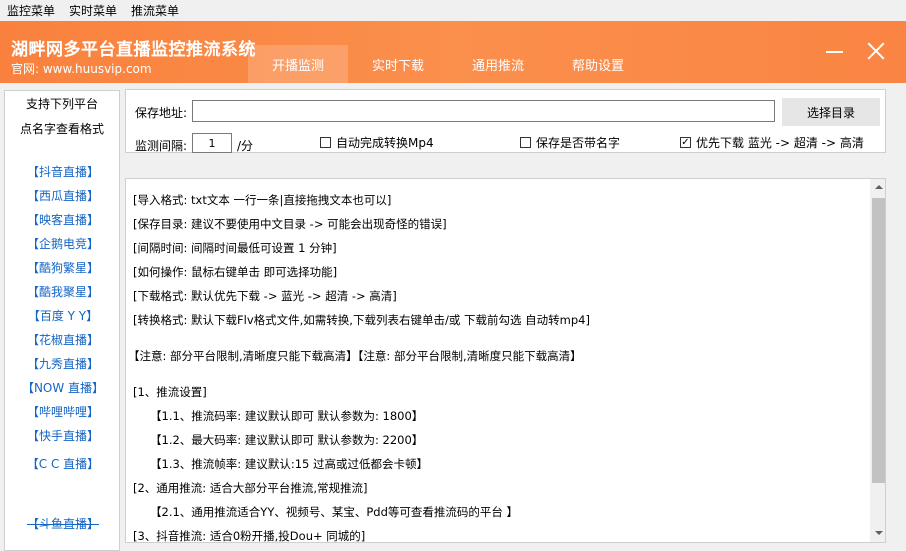 The height and width of the screenshot is (551, 906). Describe the element at coordinates (133, 50) in the screenshot. I see `app-title: 湖畔网多平台直播监控推流系统` at that location.